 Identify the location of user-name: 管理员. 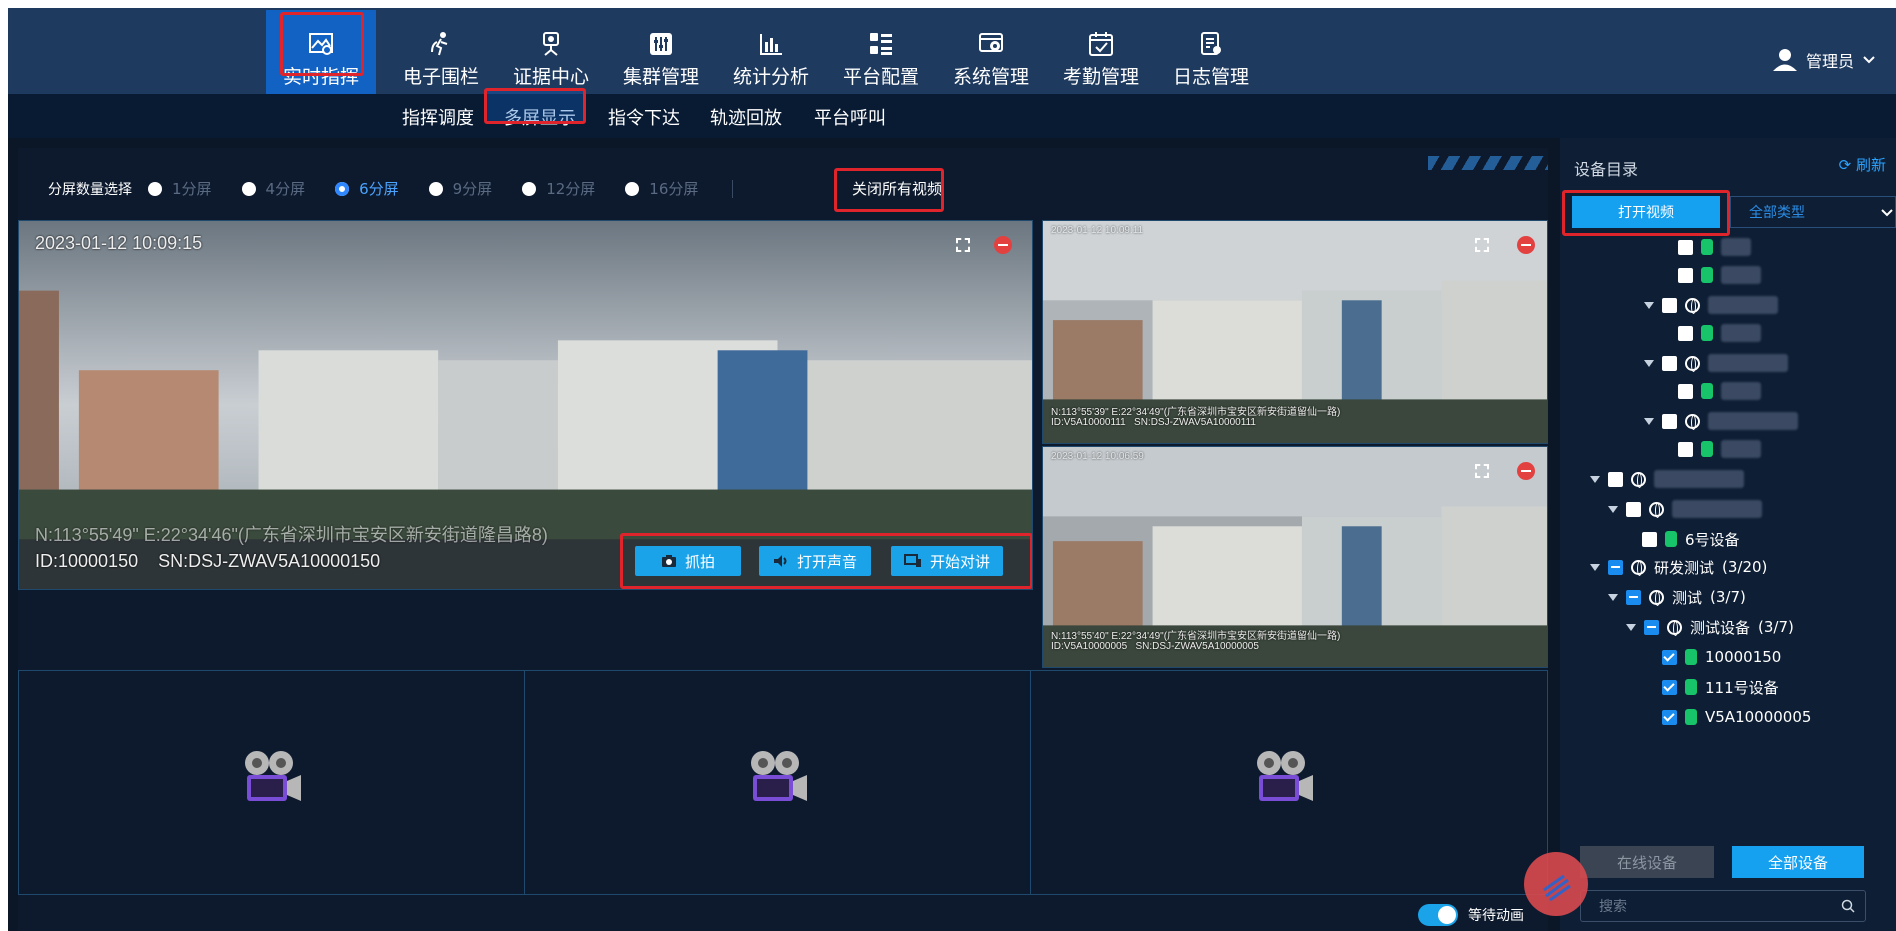
(1829, 61).